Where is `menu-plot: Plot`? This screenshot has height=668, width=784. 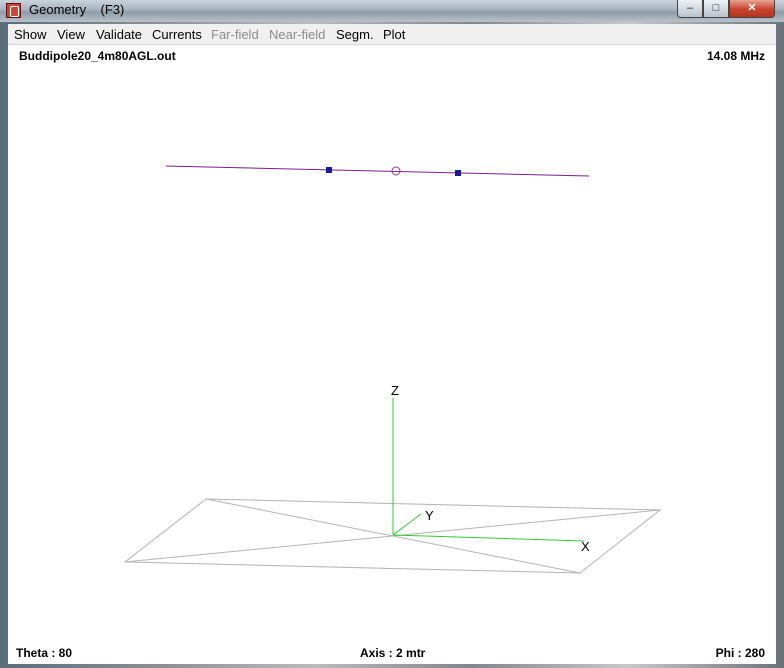 menu-plot: Plot is located at coordinates (394, 34).